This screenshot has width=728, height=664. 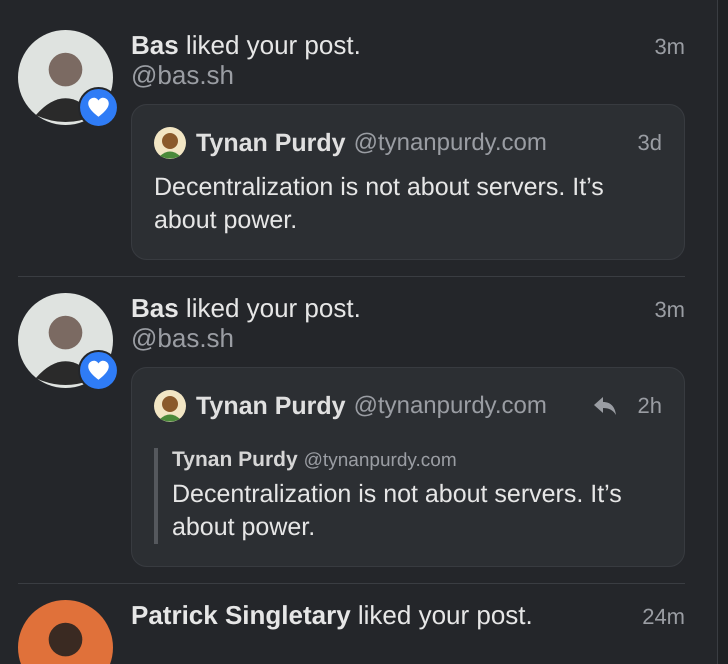 What do you see at coordinates (650, 143) in the screenshot?
I see `timestamp: 3d` at bounding box center [650, 143].